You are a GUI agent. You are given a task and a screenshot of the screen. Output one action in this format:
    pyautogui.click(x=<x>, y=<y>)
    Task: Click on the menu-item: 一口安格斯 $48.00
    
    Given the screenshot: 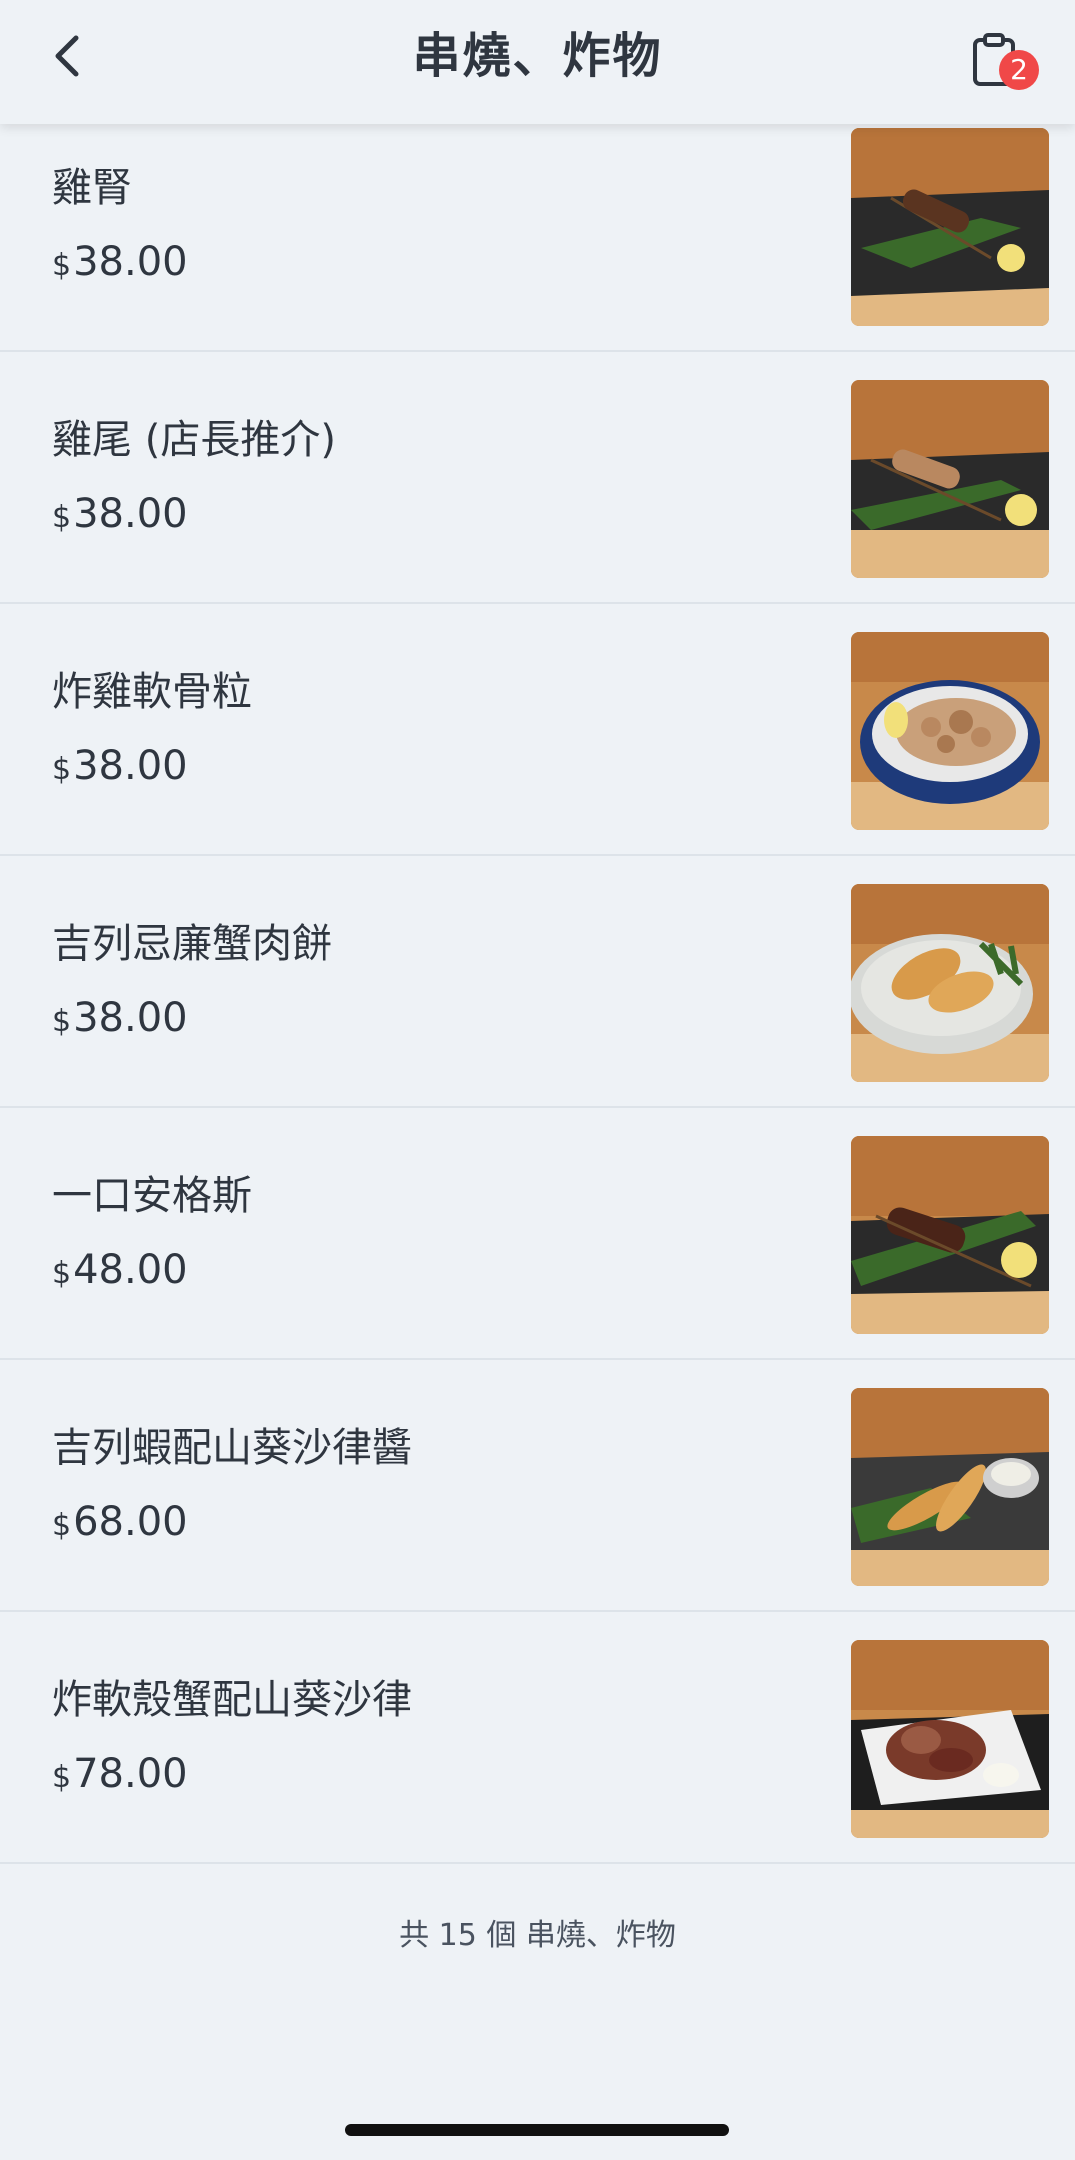 What is the action you would take?
    pyautogui.click(x=537, y=1234)
    